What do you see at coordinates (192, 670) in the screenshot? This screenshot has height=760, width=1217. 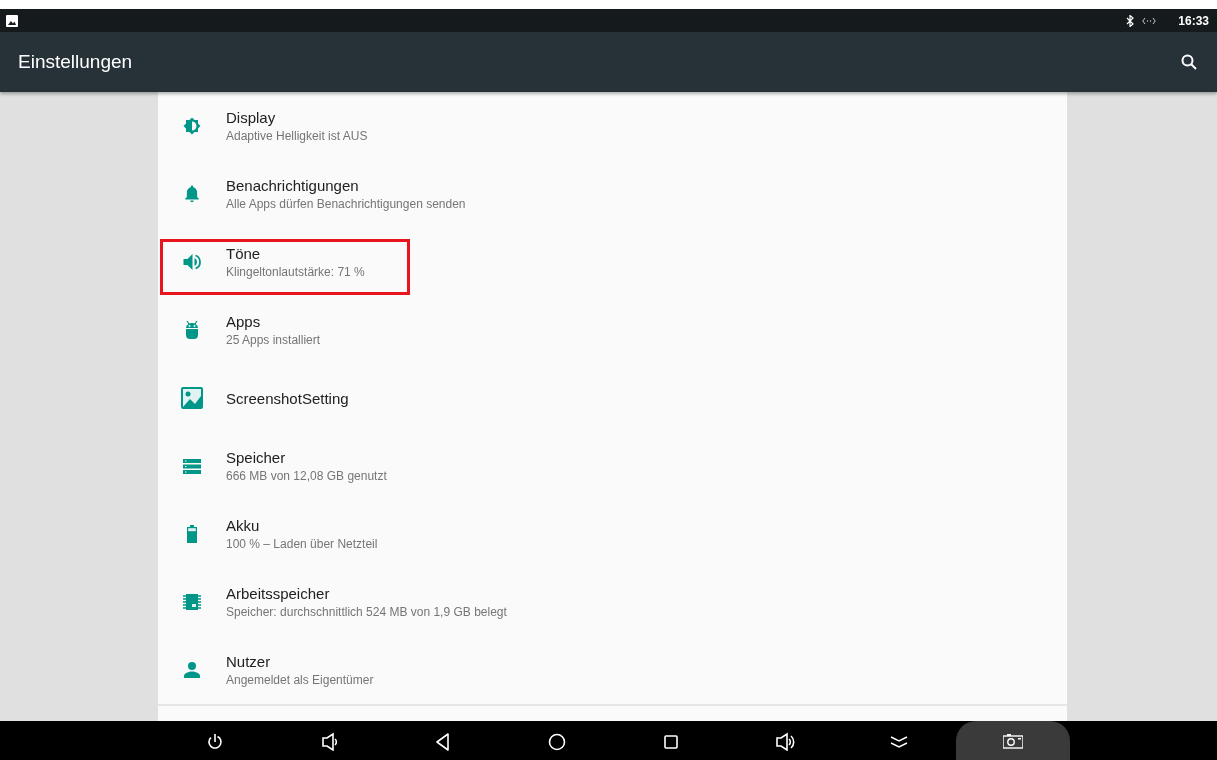 I see `person-icon` at bounding box center [192, 670].